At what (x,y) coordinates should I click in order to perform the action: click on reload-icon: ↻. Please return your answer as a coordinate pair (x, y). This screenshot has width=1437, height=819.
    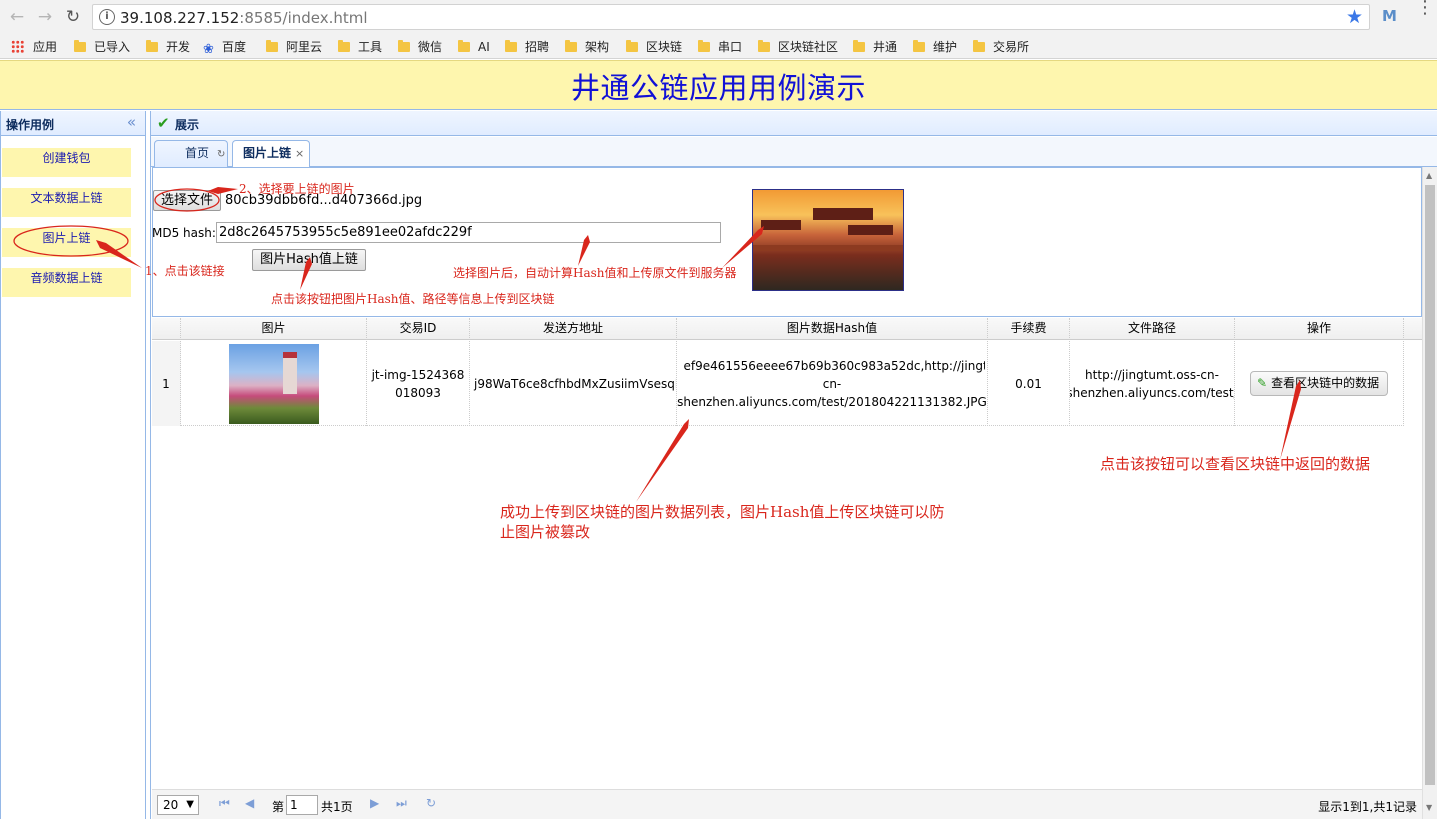
    Looking at the image, I should click on (73, 17).